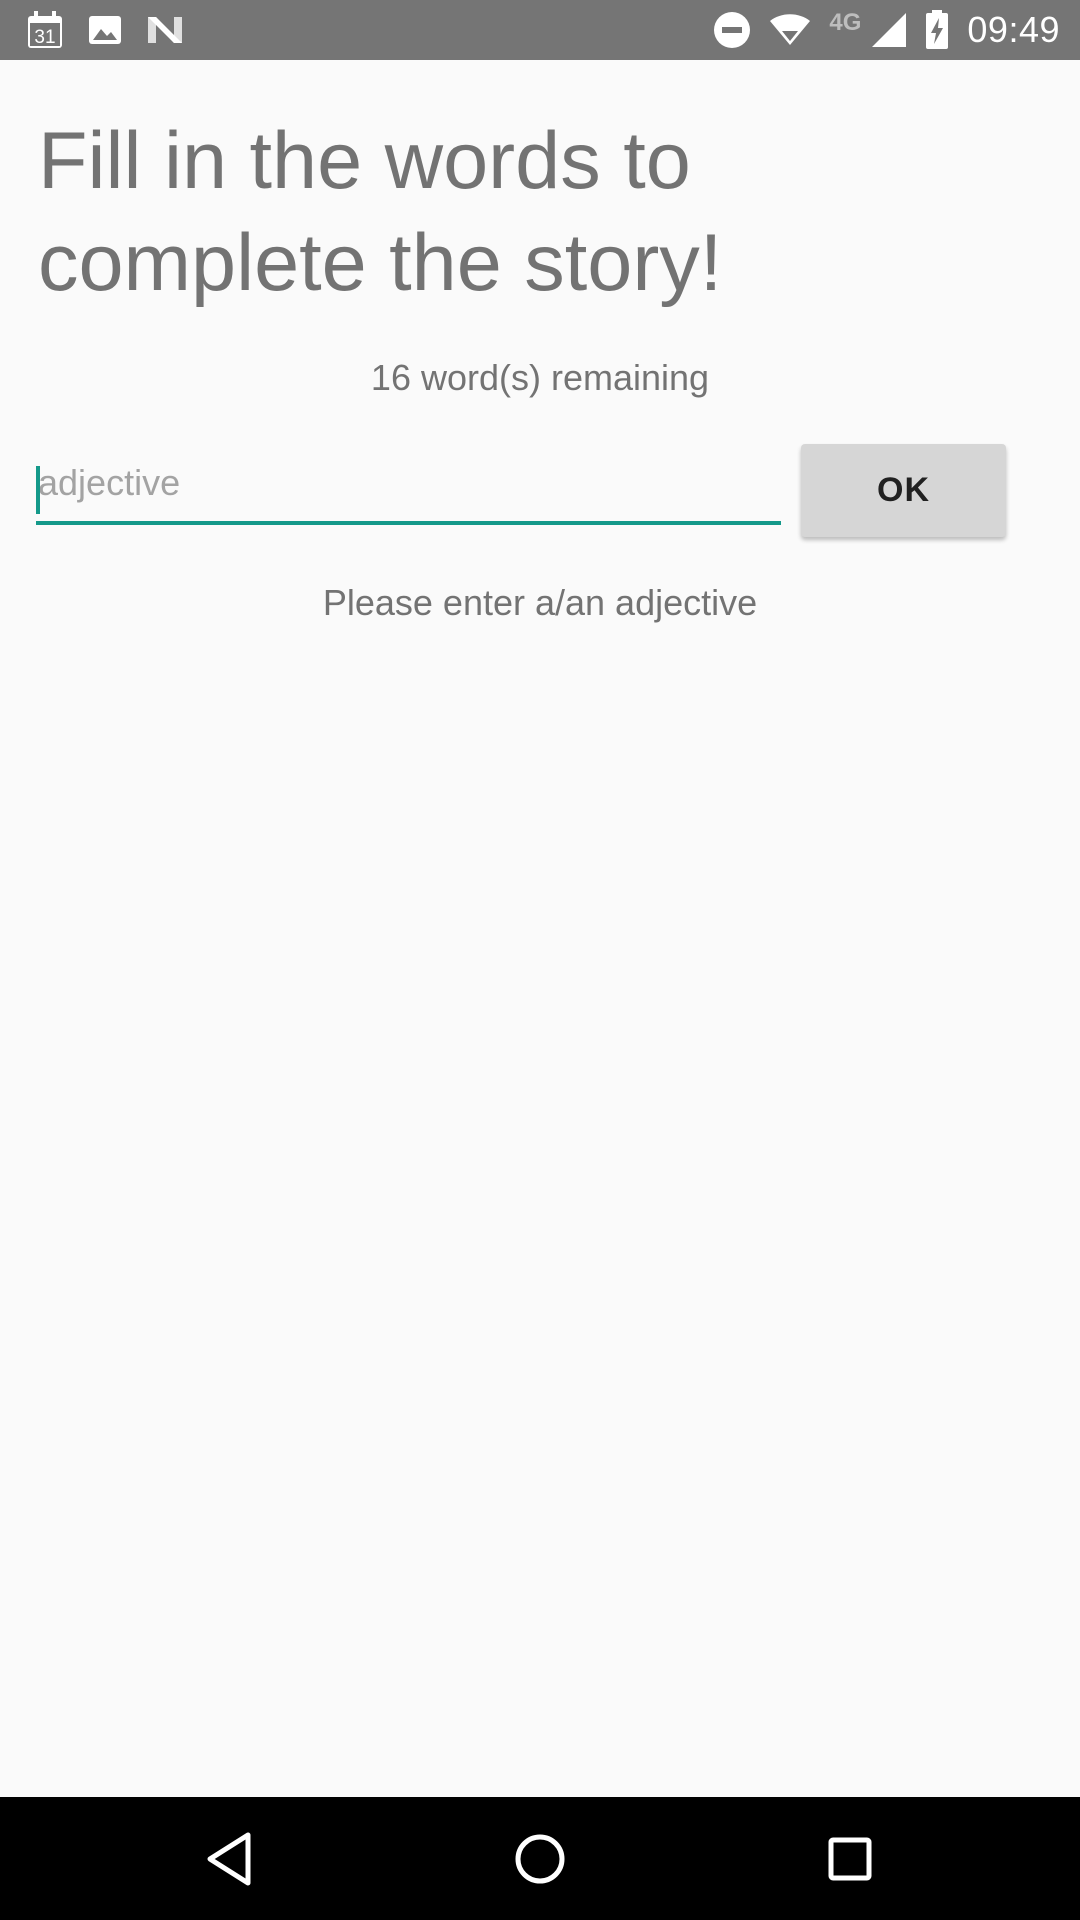 This screenshot has height=1920, width=1080. I want to click on word-input-container, so click(408, 490).